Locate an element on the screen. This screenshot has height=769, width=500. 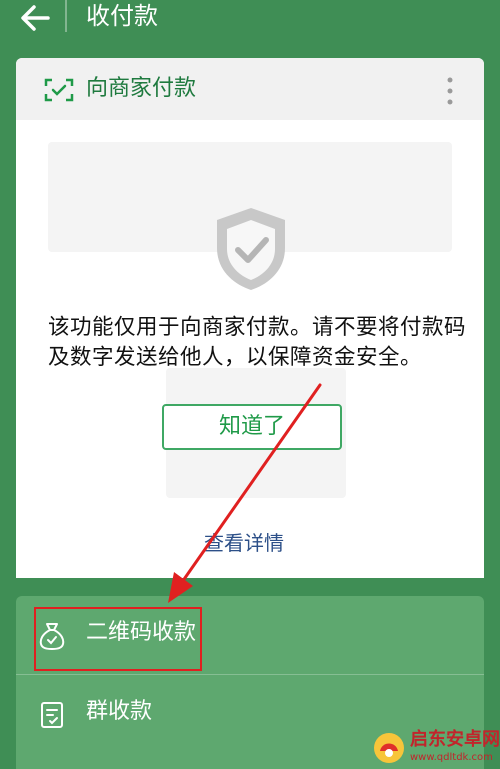
arrow-left-icon is located at coordinates (35, 18).